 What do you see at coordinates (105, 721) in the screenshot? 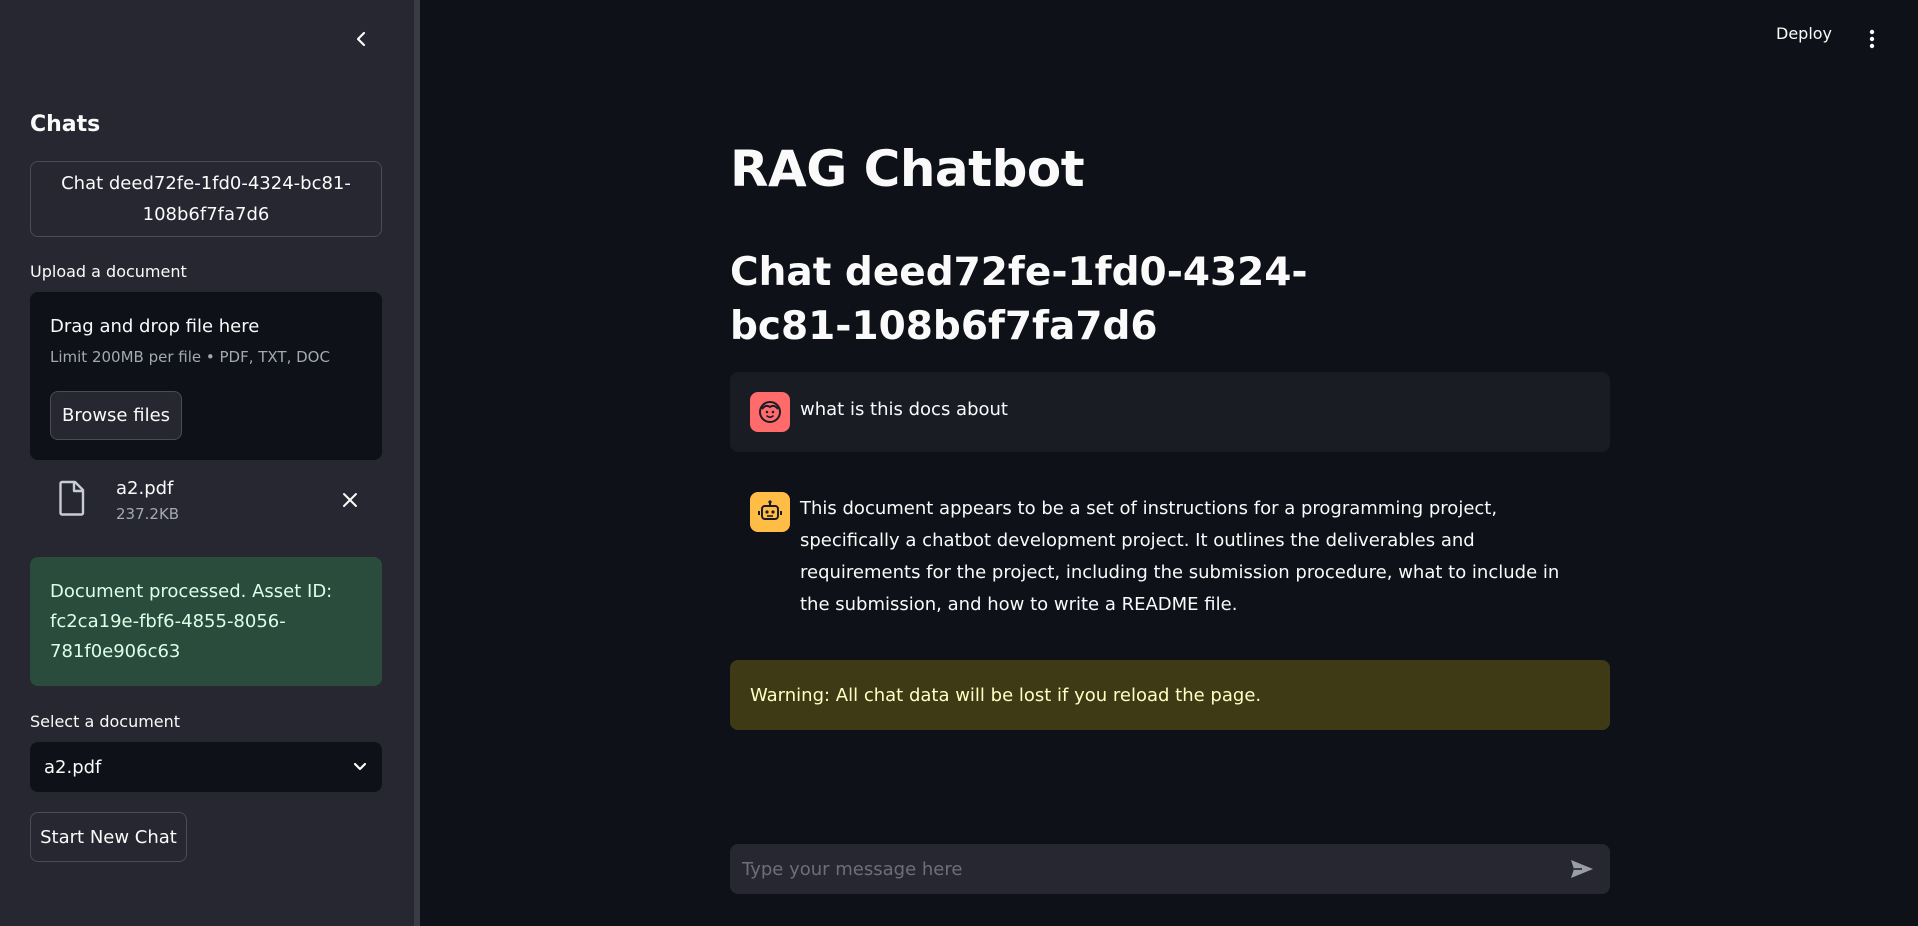
I see `select-document-label: Select a document` at bounding box center [105, 721].